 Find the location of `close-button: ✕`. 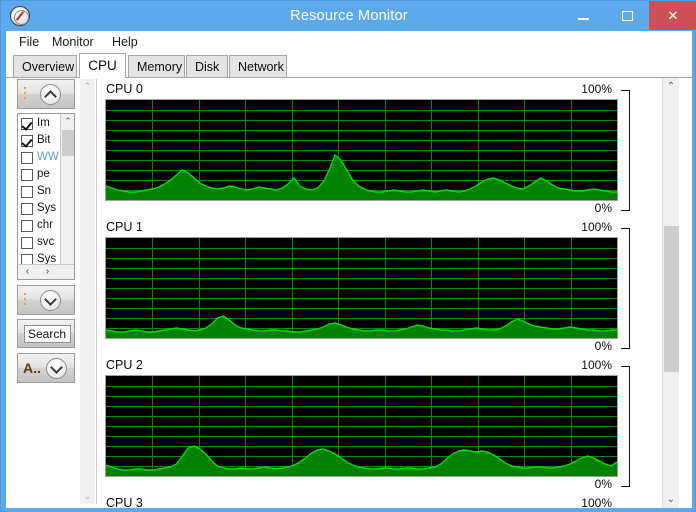

close-button: ✕ is located at coordinates (672, 15).